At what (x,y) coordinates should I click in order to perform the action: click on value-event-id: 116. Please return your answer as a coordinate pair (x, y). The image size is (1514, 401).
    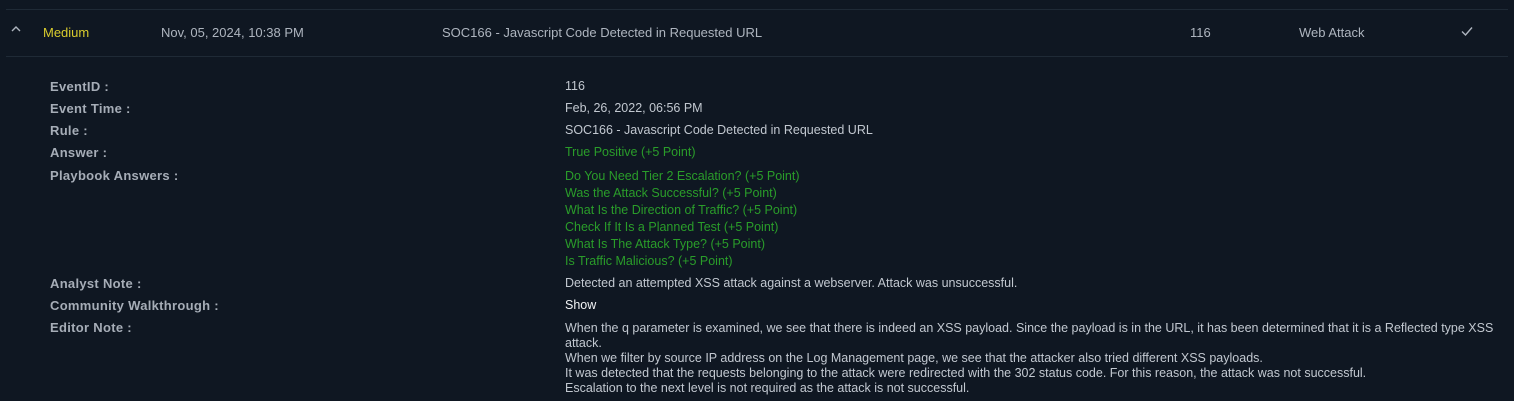
    Looking at the image, I should click on (575, 86).